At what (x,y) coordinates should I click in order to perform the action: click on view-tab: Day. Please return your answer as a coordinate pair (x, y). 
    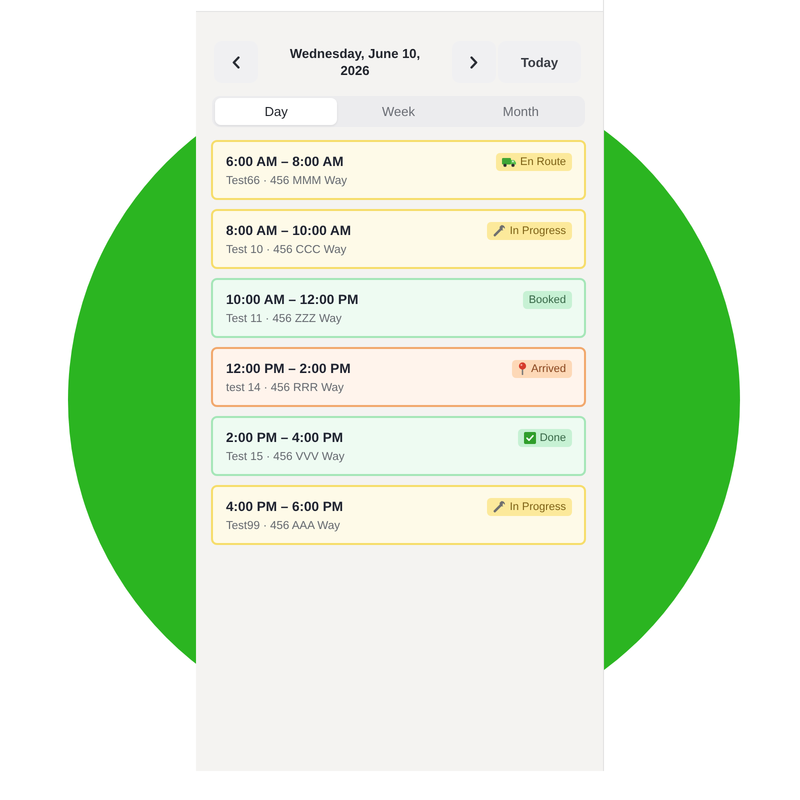
    Looking at the image, I should click on (276, 111).